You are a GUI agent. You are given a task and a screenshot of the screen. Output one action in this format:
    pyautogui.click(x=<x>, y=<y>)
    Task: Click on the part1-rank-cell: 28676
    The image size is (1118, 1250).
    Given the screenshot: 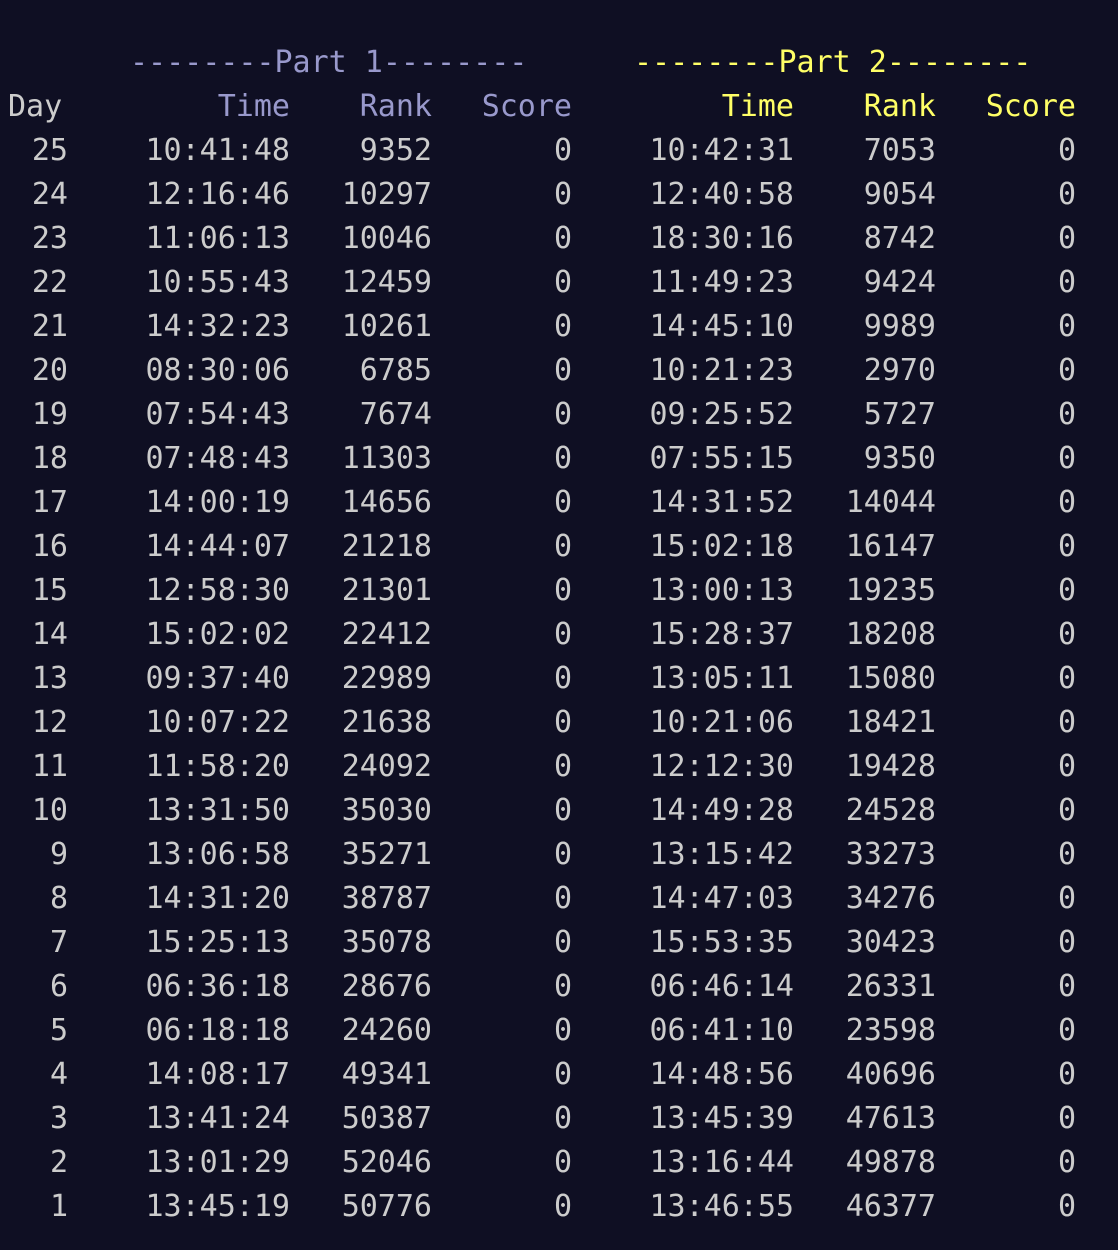 What is the action you would take?
    pyautogui.click(x=386, y=986)
    